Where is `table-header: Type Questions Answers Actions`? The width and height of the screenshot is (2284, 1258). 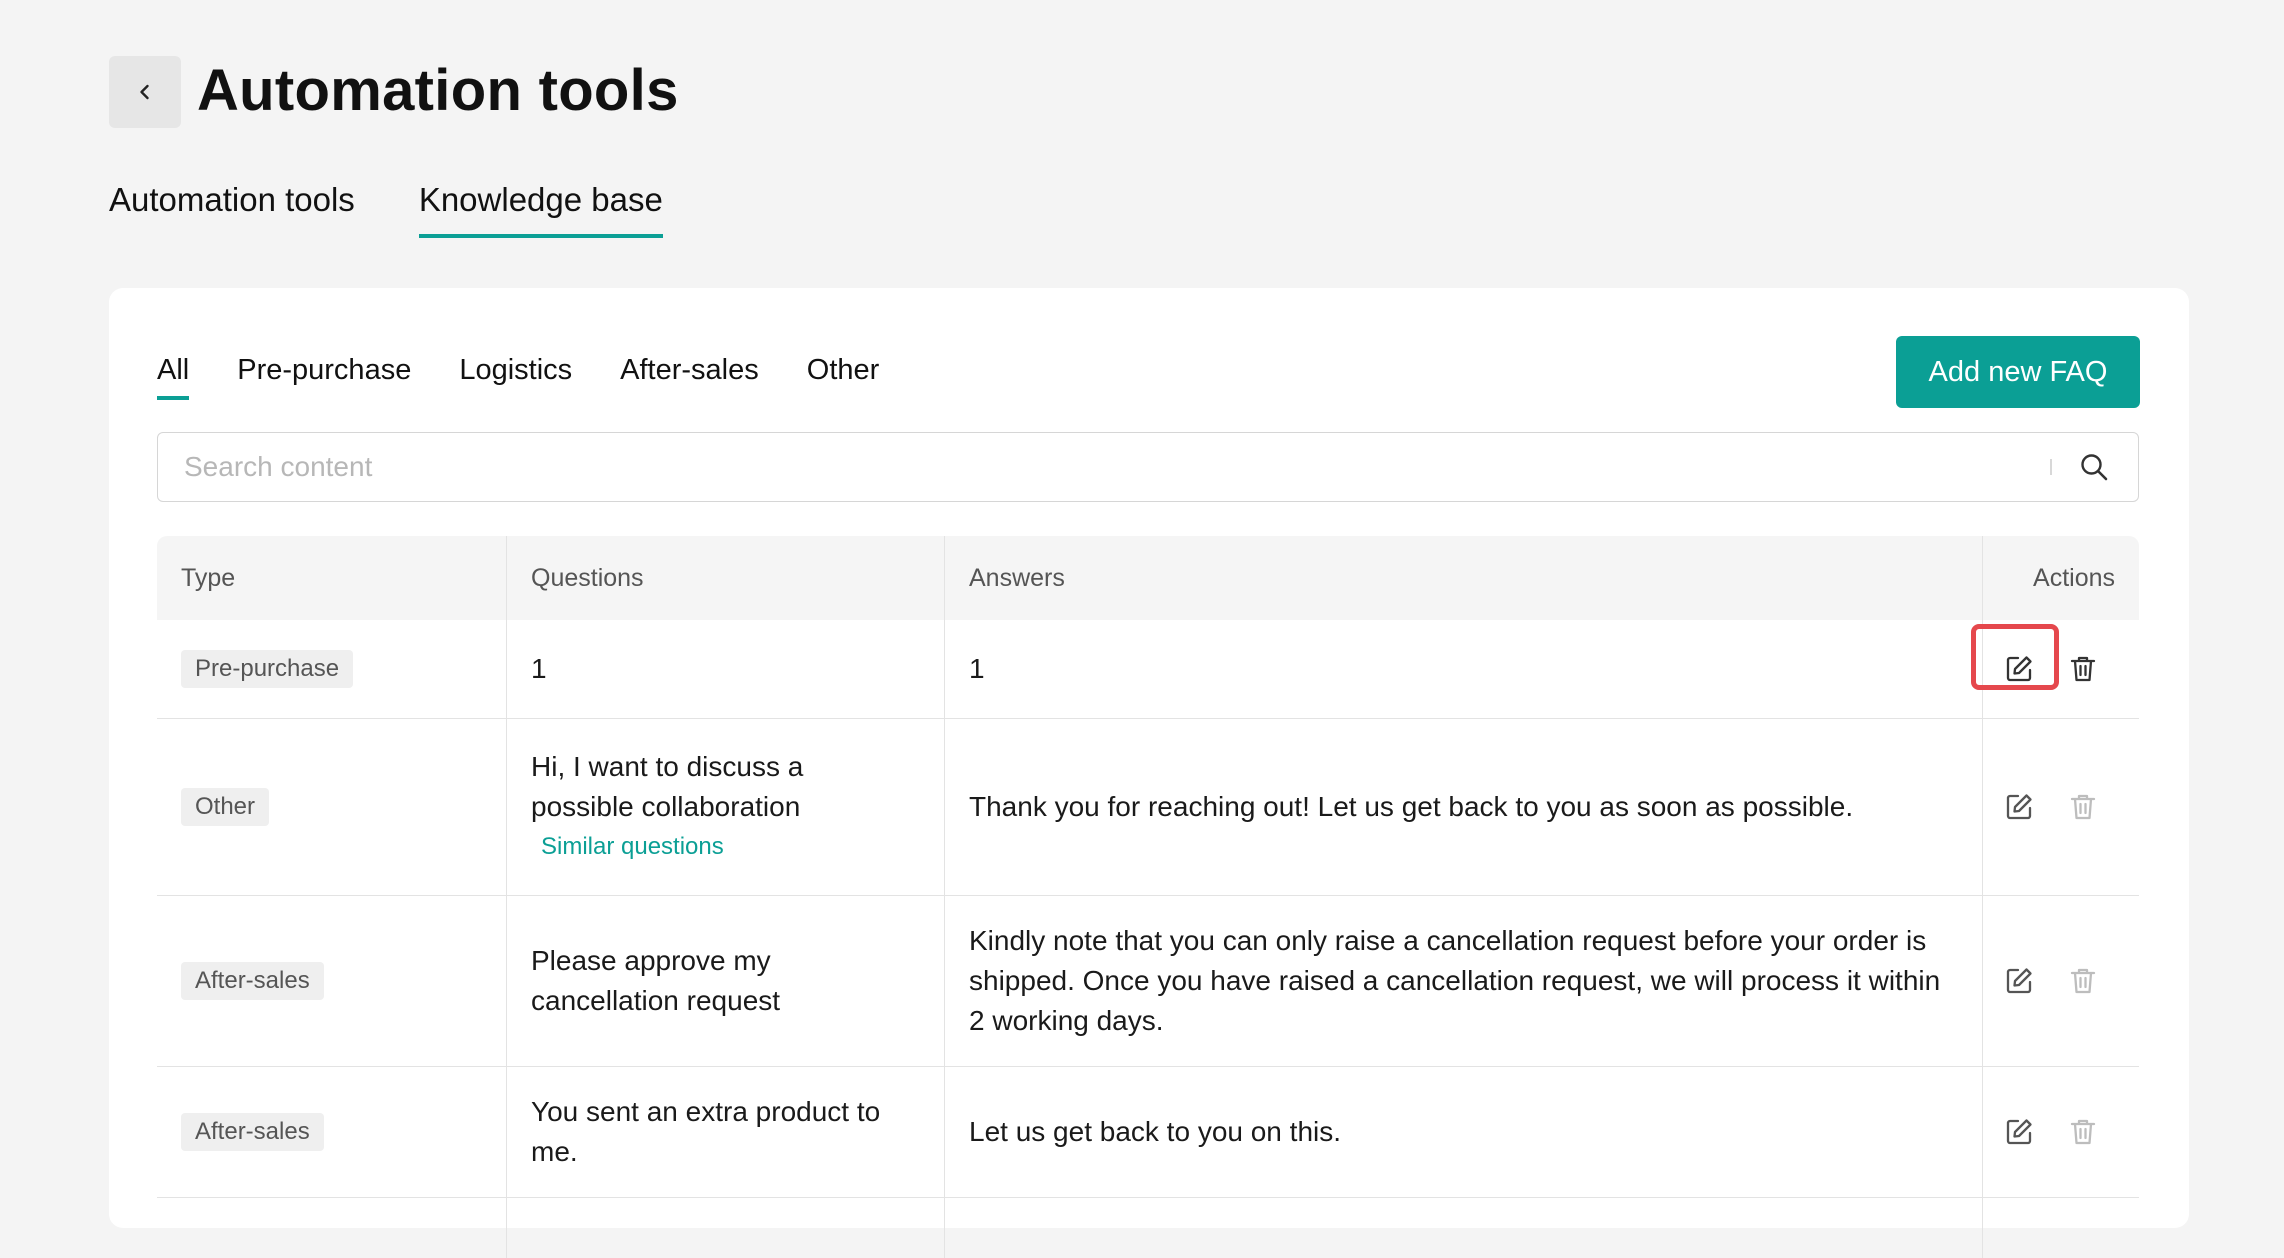
table-header: Type Questions Answers Actions is located at coordinates (1148, 578).